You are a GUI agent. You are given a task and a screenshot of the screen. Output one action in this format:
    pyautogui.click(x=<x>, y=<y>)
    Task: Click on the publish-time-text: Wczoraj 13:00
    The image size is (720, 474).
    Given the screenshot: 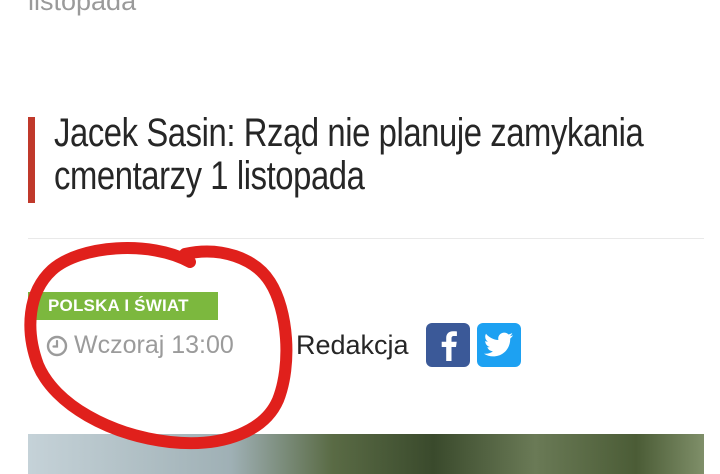 What is the action you would take?
    pyautogui.click(x=154, y=345)
    